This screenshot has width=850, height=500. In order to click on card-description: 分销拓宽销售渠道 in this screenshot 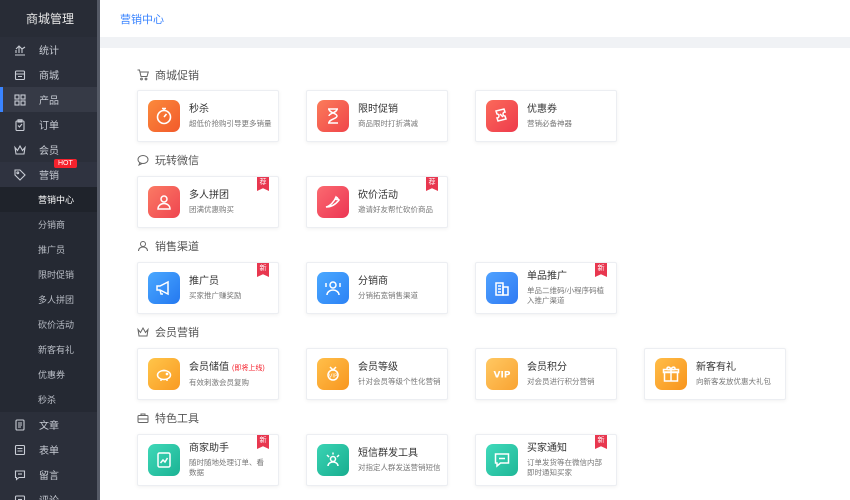, I will do `click(388, 295)`.